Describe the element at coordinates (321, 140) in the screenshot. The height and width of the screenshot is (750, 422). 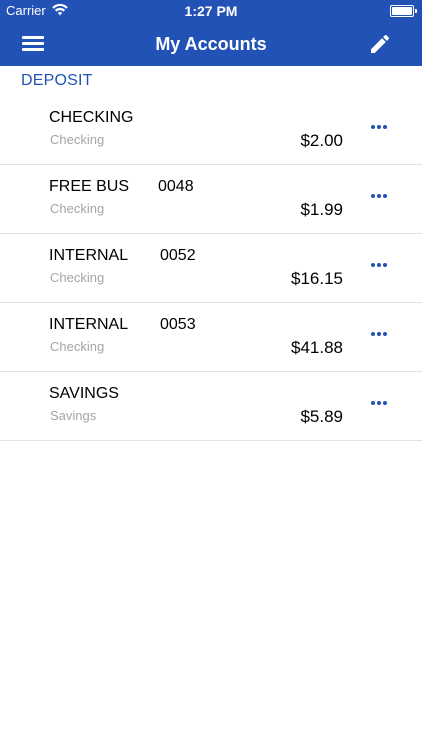
I see `account-balance: $2.00` at that location.